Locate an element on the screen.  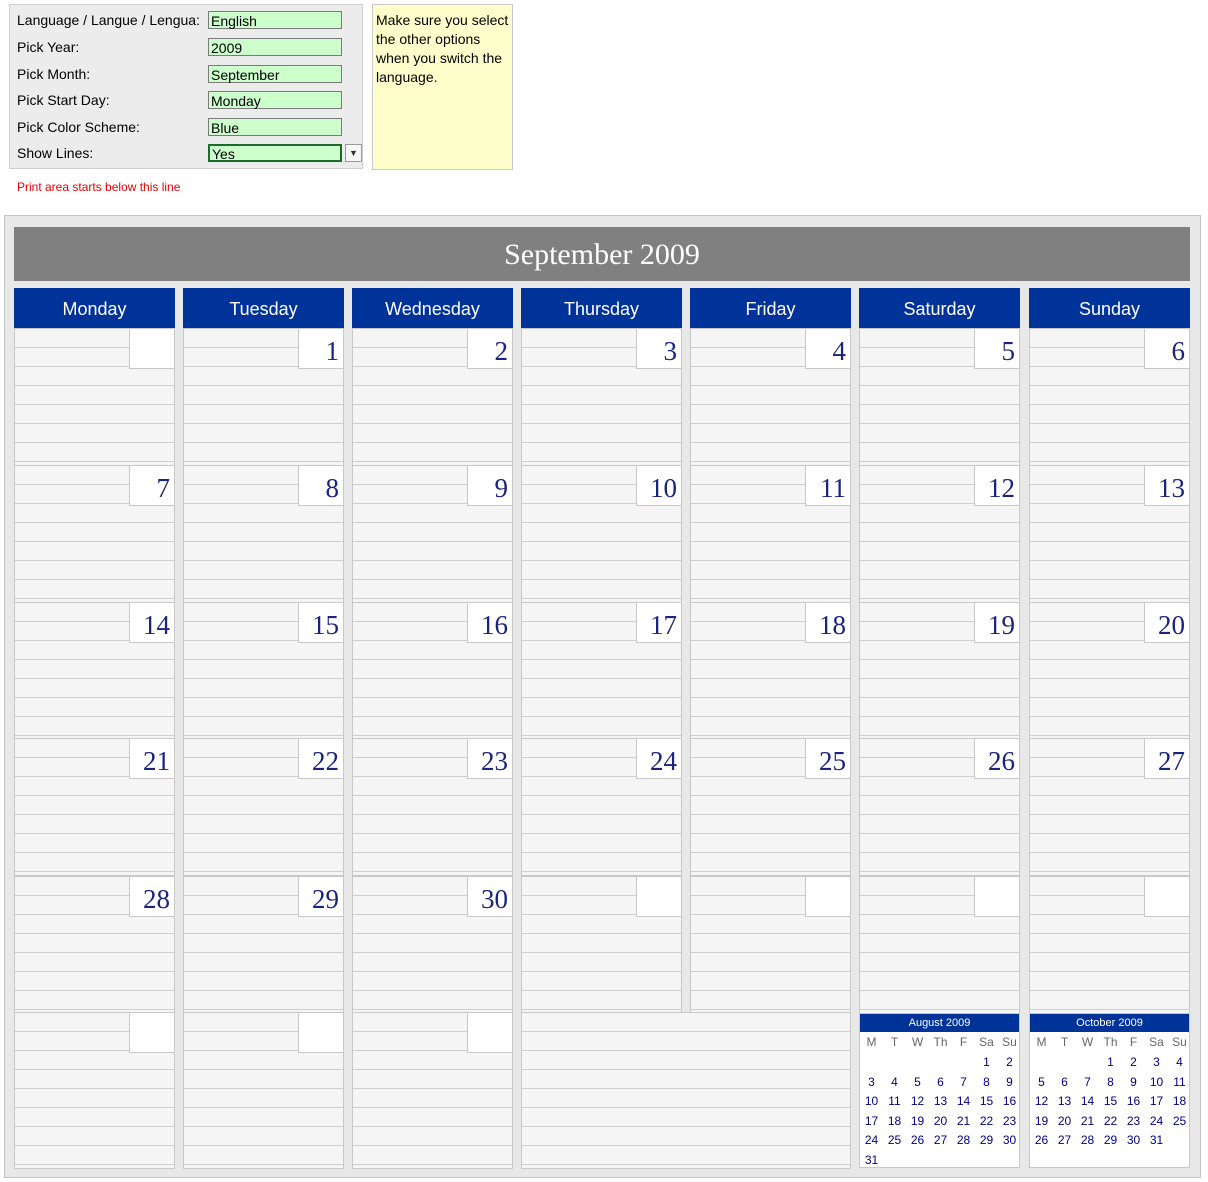
day-header-monday: Monday is located at coordinates (94, 308).